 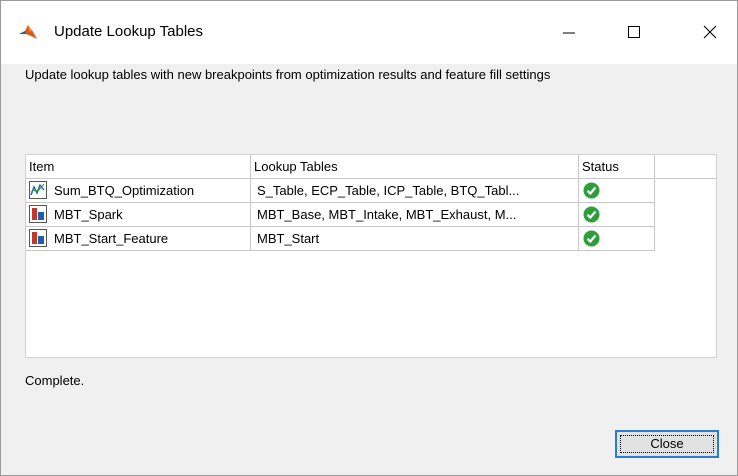 I want to click on title-bar: Update Lookup Tables, so click(x=369, y=32).